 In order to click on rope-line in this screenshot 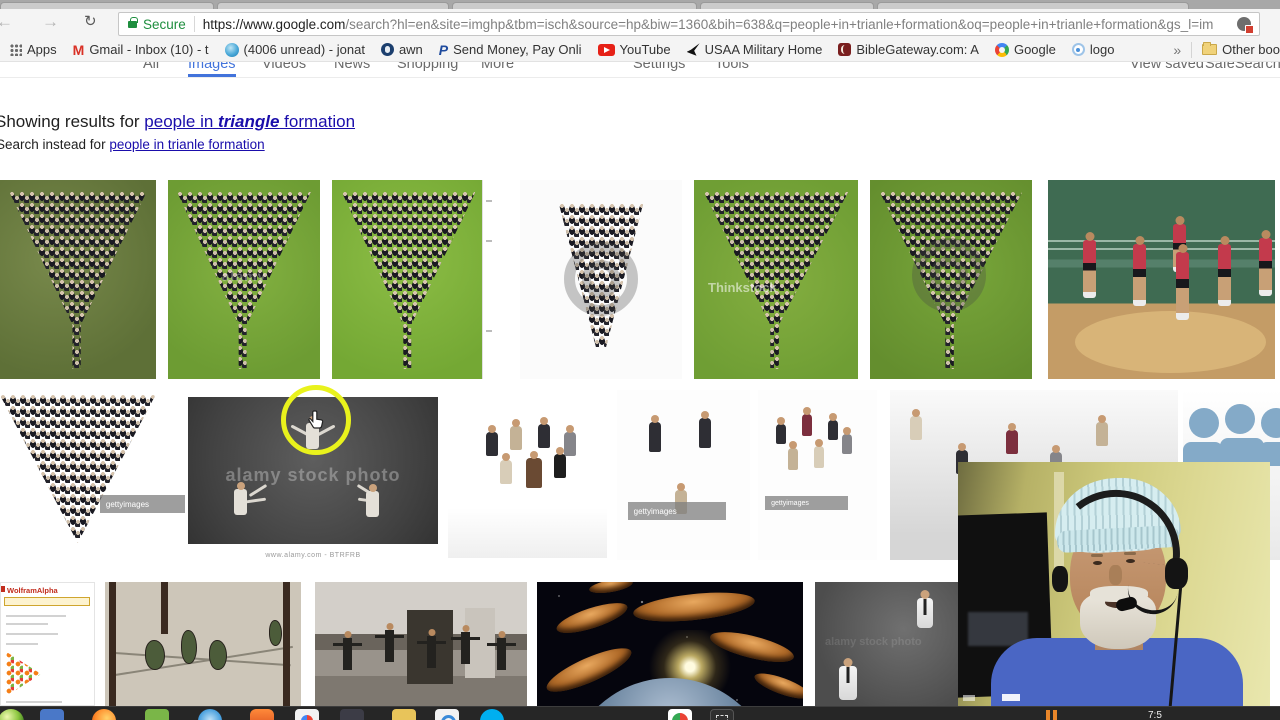, I will do `click(203, 660)`.